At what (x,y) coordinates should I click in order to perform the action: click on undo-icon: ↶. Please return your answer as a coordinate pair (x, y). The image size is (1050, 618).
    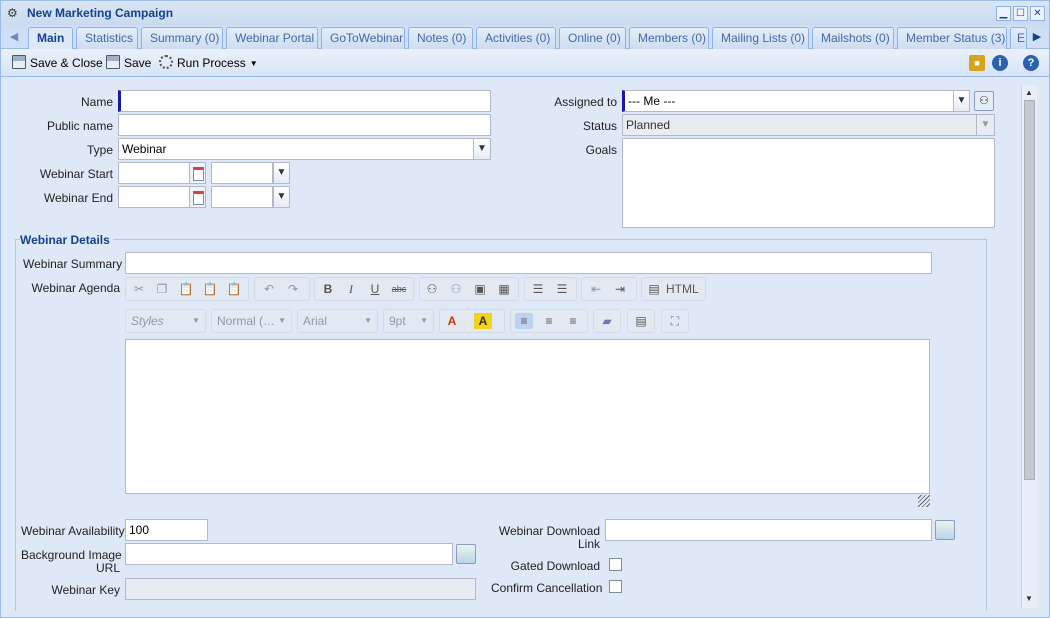
    Looking at the image, I should click on (269, 289).